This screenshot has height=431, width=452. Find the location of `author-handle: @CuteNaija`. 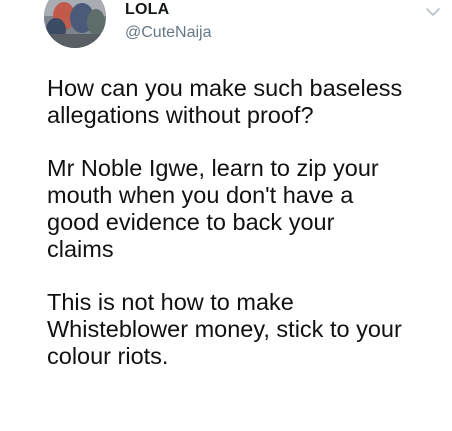

author-handle: @CuteNaija is located at coordinates (168, 33).